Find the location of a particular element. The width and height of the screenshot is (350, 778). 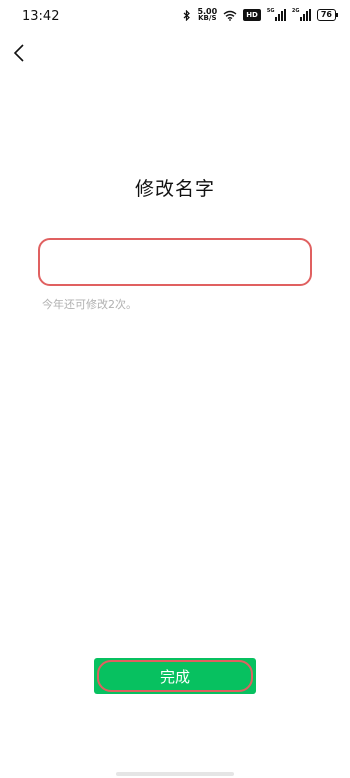

hd-badge: HD is located at coordinates (252, 15).